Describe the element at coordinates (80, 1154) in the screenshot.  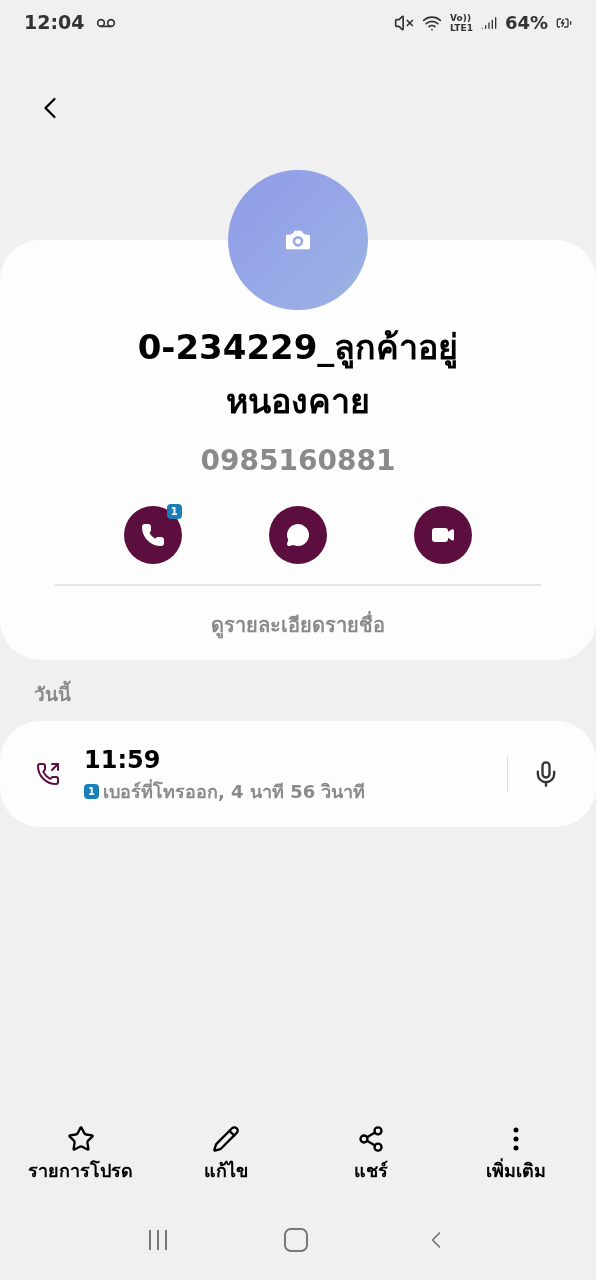
I see `toolbar-button: รายการโปรด` at that location.